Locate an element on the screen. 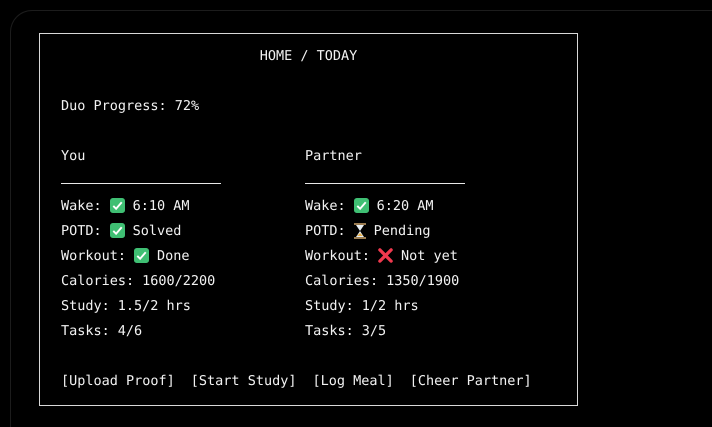 This screenshot has height=427, width=712. page-title: HOME / TODAY is located at coordinates (309, 56).